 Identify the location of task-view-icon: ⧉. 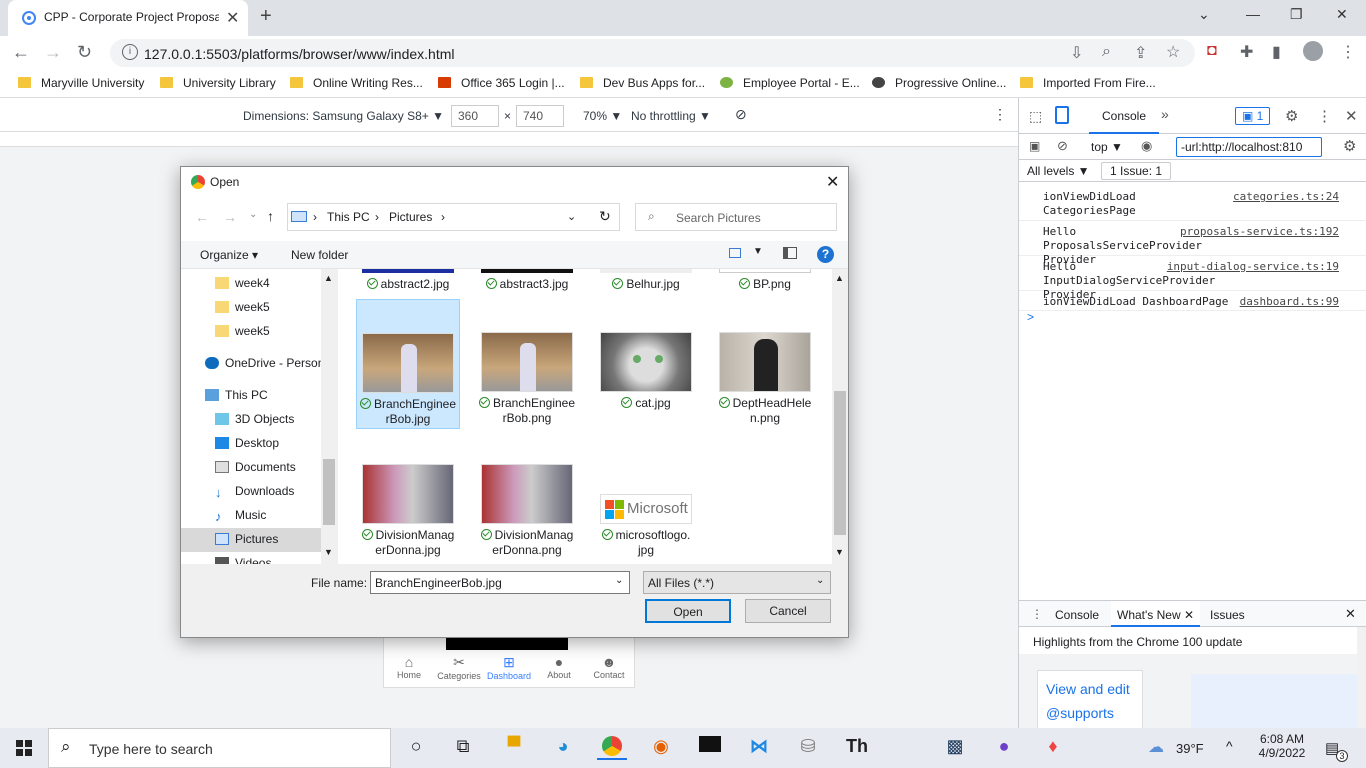
(463, 748).